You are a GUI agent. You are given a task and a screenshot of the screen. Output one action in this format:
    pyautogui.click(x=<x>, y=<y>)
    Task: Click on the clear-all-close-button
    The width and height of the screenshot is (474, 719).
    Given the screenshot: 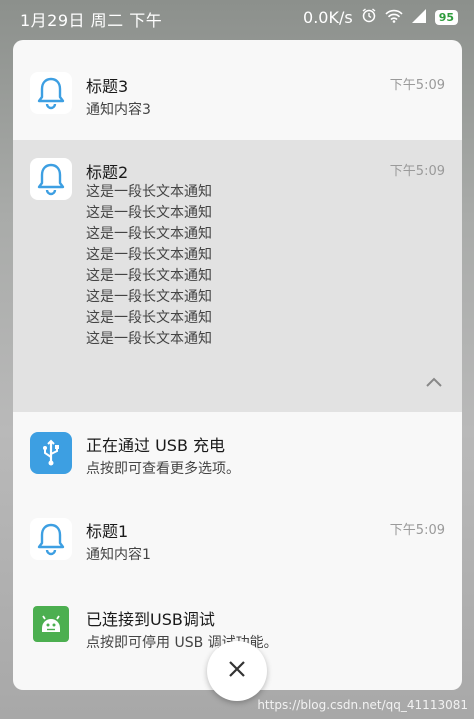 What is the action you would take?
    pyautogui.click(x=237, y=671)
    